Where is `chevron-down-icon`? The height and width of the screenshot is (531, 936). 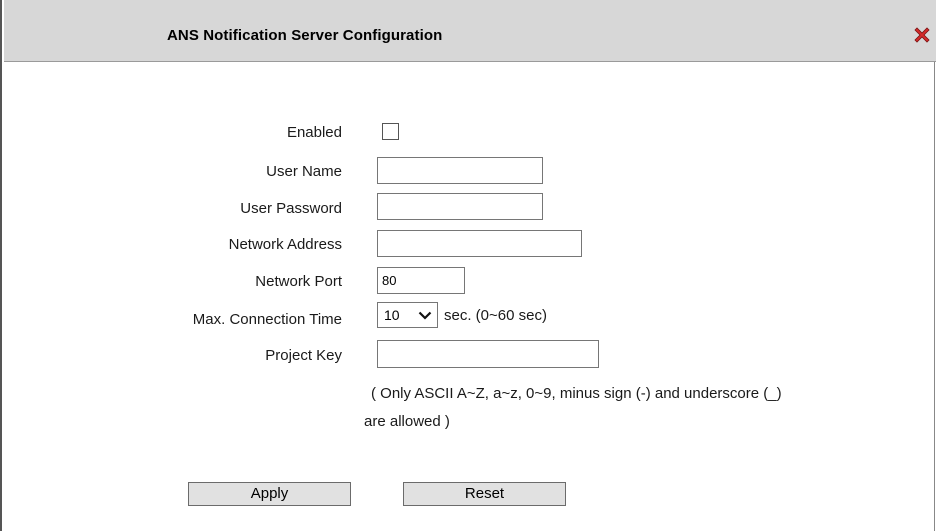 chevron-down-icon is located at coordinates (425, 315).